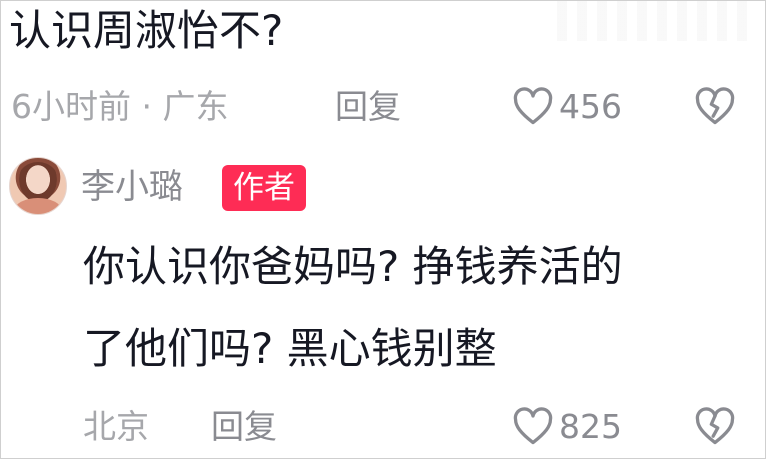  What do you see at coordinates (290, 348) in the screenshot?
I see `reply-text-line2: 了他们吗? 黑心钱别整` at bounding box center [290, 348].